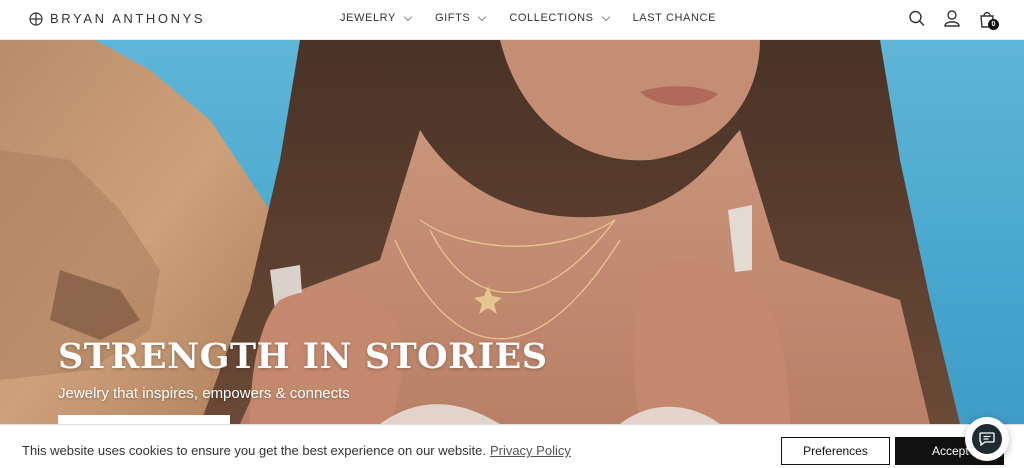  What do you see at coordinates (144, 419) in the screenshot?
I see `hero-cta-button` at bounding box center [144, 419].